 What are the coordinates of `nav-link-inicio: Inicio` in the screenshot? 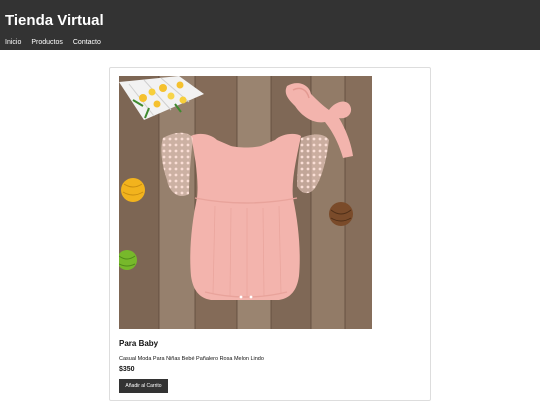 It's located at (13, 42).